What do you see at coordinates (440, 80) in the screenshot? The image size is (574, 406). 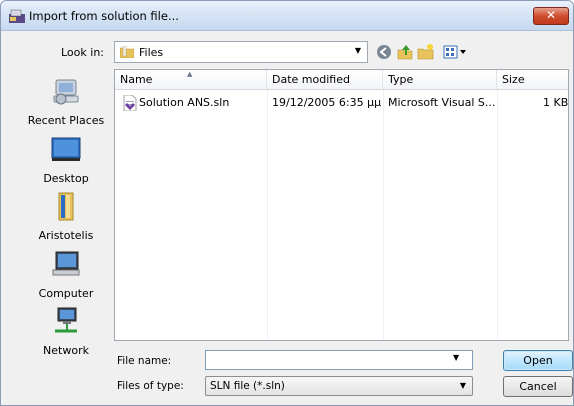 I see `column-header-type: Type` at bounding box center [440, 80].